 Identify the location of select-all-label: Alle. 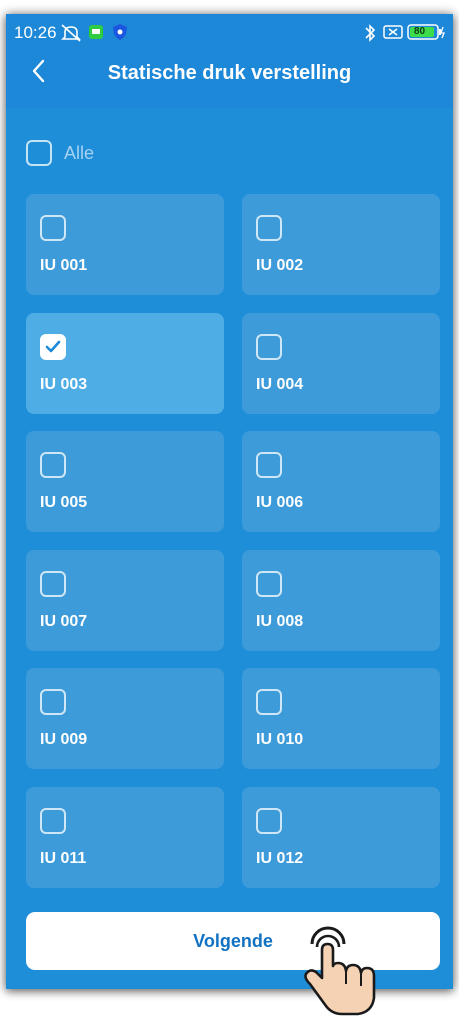
(79, 152).